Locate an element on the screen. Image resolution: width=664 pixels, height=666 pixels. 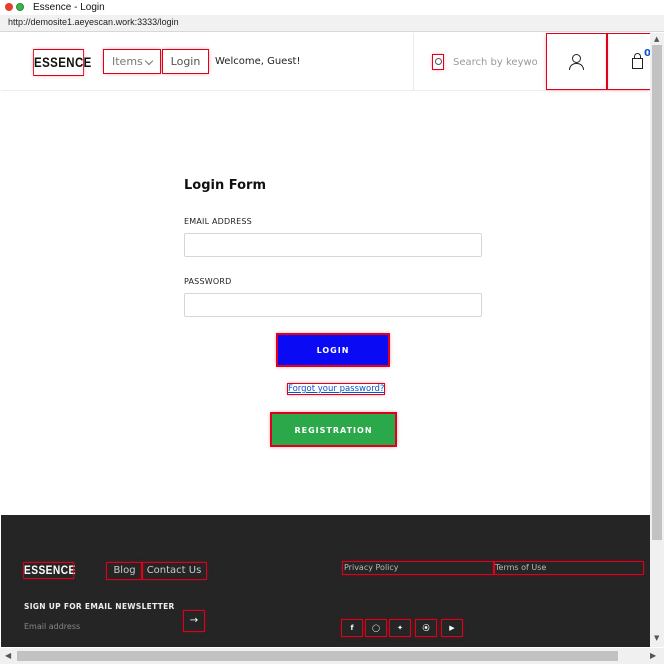
user-icon-body is located at coordinates (576, 66).